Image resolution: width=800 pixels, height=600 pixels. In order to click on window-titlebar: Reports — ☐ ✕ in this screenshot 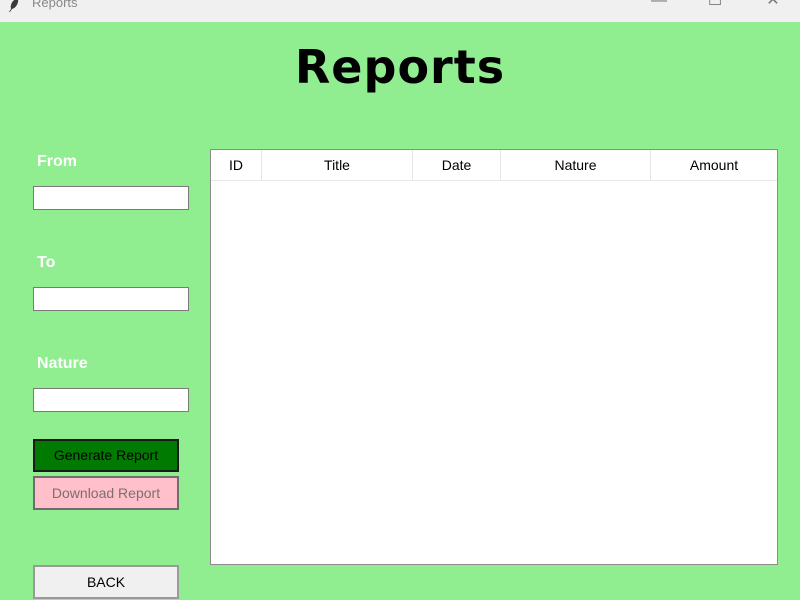, I will do `click(400, 11)`.